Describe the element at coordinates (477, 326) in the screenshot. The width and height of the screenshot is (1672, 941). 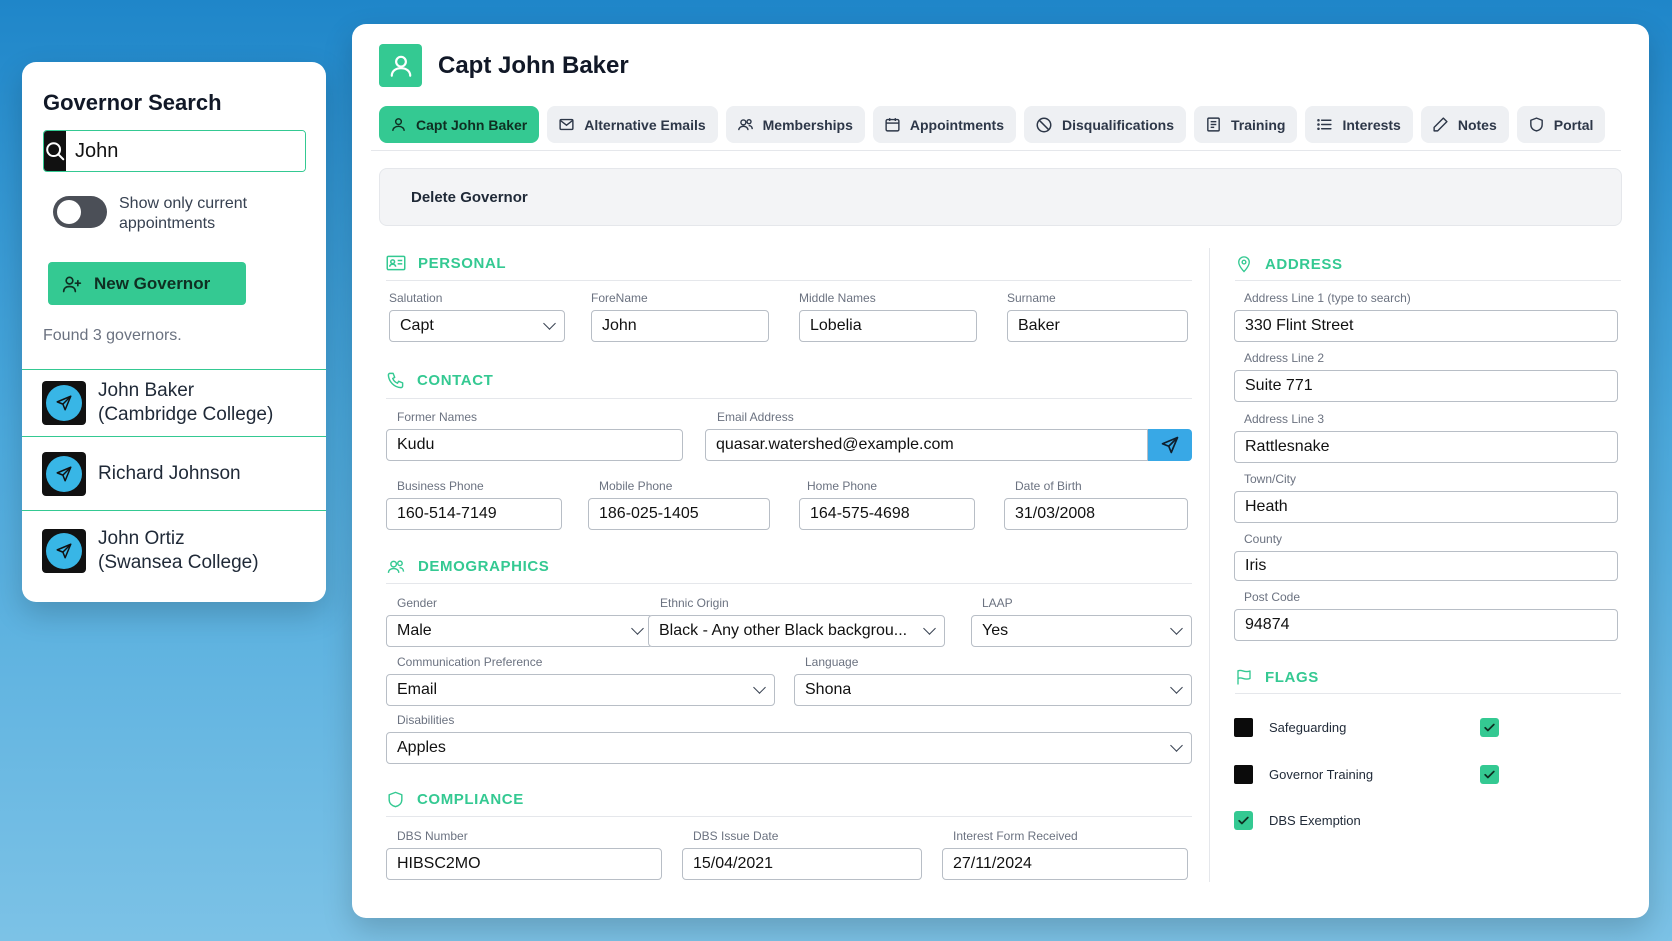
I see `salutation-select: Capt` at that location.